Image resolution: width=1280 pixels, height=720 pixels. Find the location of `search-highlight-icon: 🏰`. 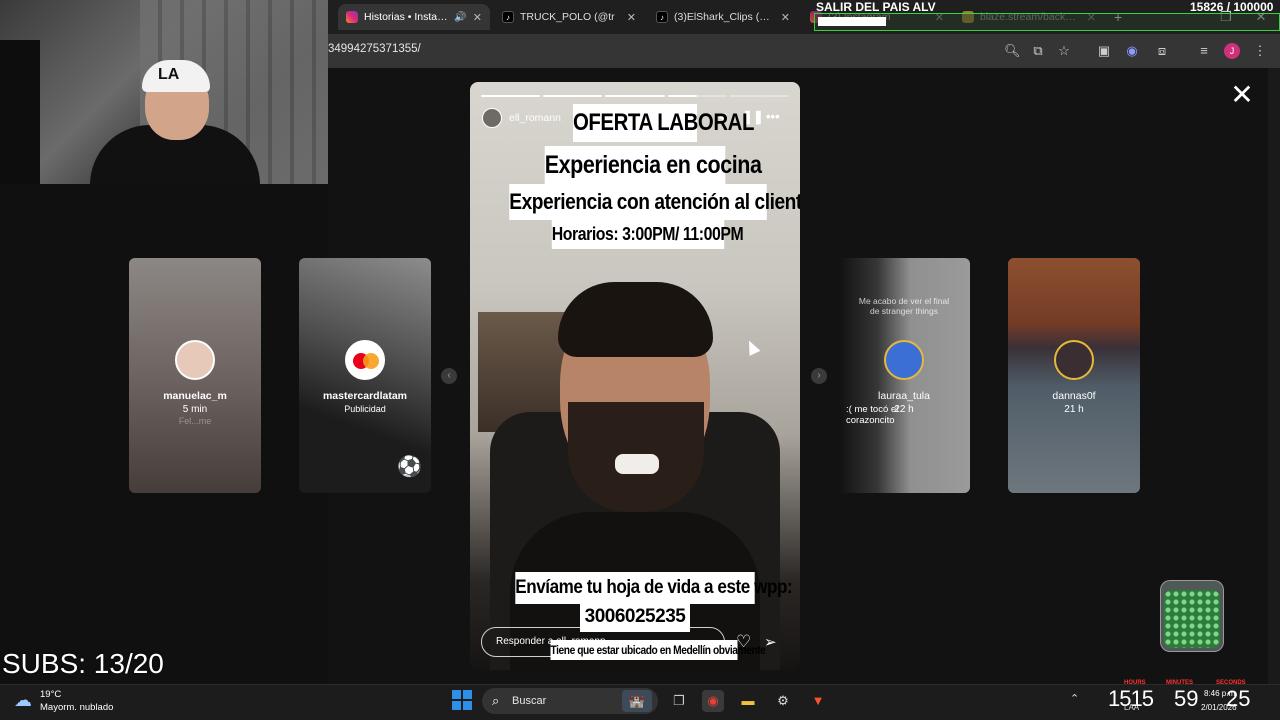

search-highlight-icon: 🏰 is located at coordinates (637, 701).